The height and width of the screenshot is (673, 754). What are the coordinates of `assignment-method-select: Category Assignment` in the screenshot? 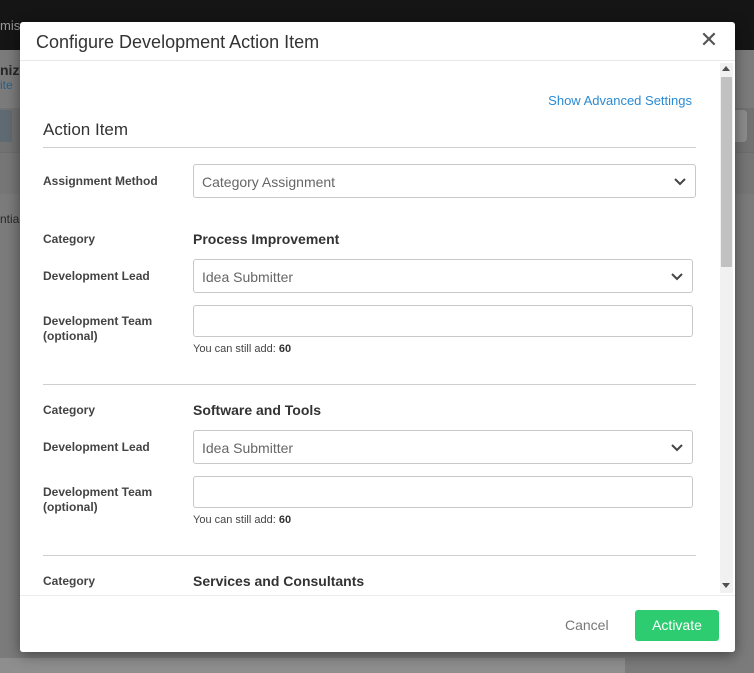 It's located at (444, 181).